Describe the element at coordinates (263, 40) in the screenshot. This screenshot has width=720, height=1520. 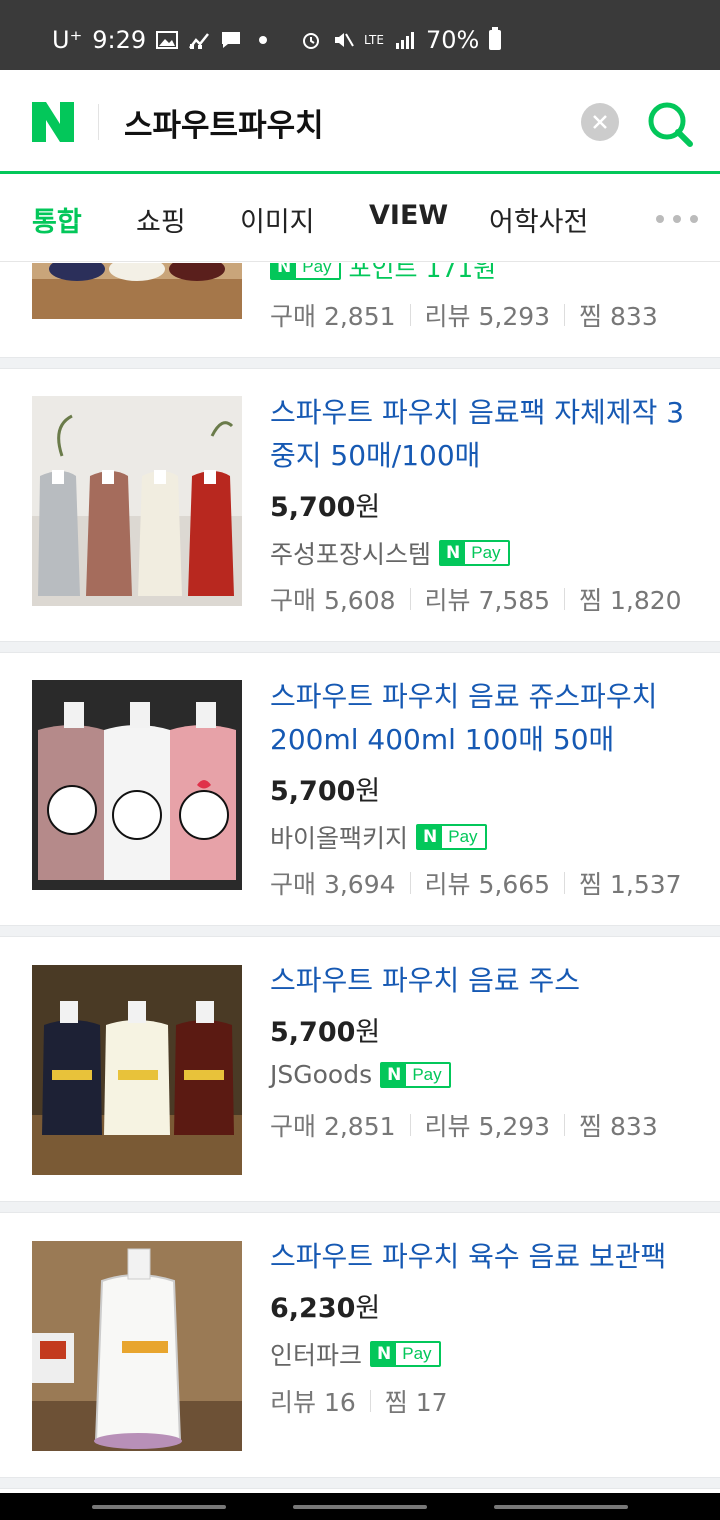
I see `dot-icon` at that location.